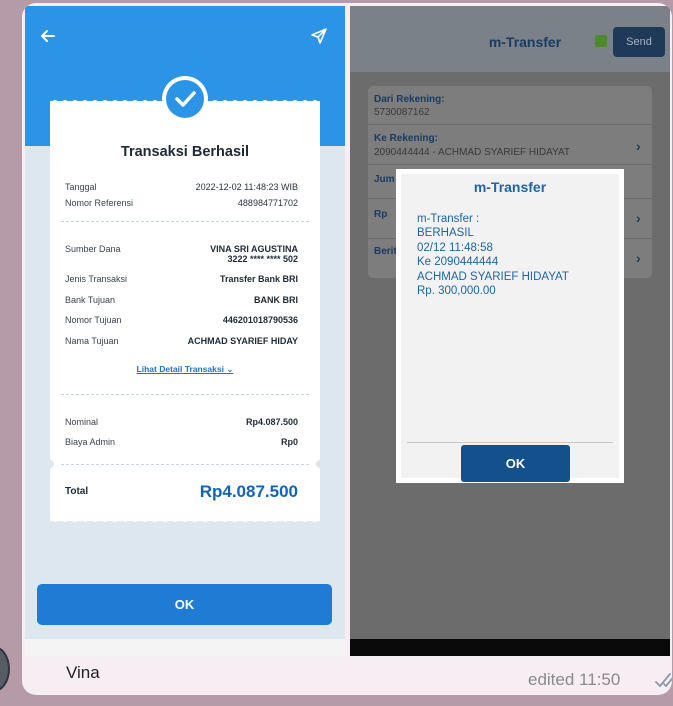  Describe the element at coordinates (185, 152) in the screenshot. I see `receipt-title: Transaksi Berhasil` at that location.